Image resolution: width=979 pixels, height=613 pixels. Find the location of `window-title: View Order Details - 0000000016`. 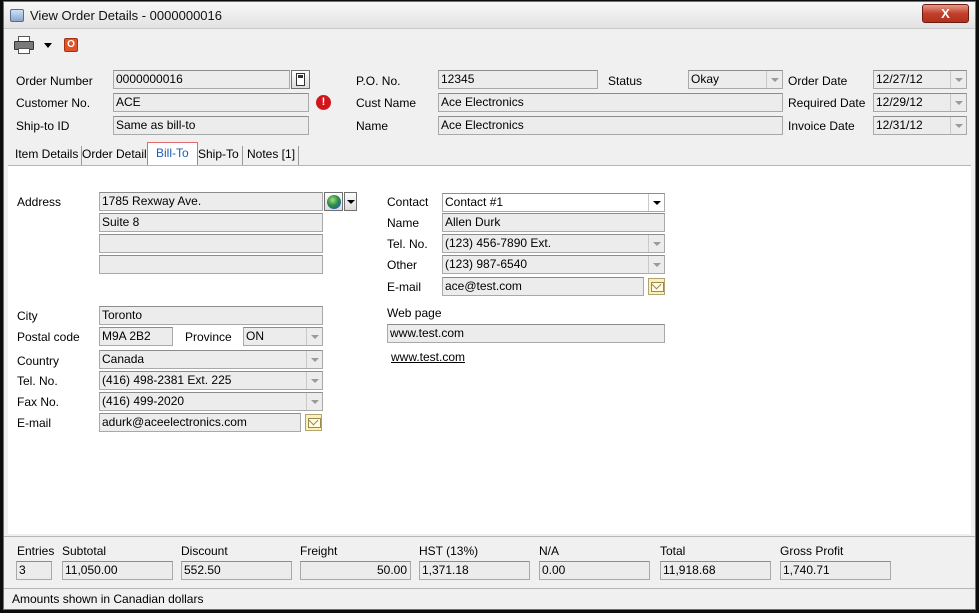

window-title: View Order Details - 0000000016 is located at coordinates (126, 15).